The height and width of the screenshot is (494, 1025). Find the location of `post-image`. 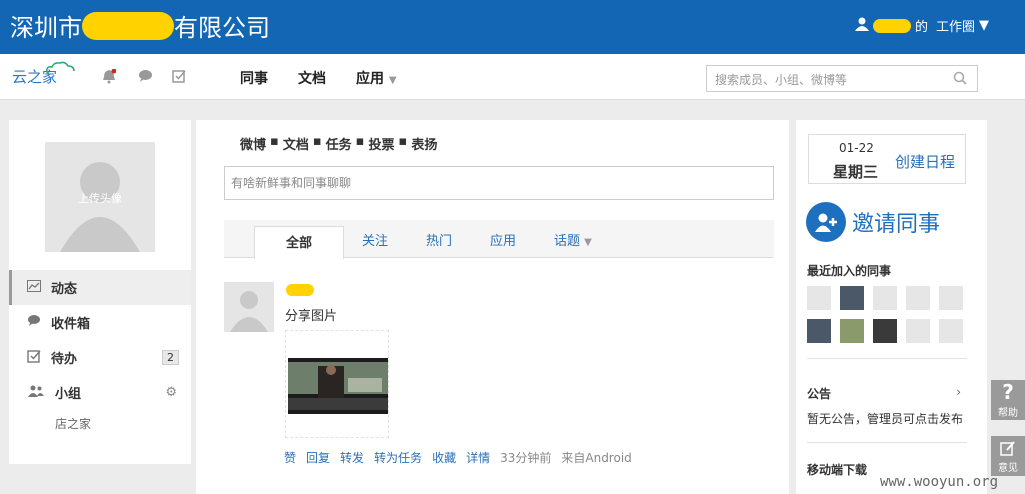

post-image is located at coordinates (337, 384).